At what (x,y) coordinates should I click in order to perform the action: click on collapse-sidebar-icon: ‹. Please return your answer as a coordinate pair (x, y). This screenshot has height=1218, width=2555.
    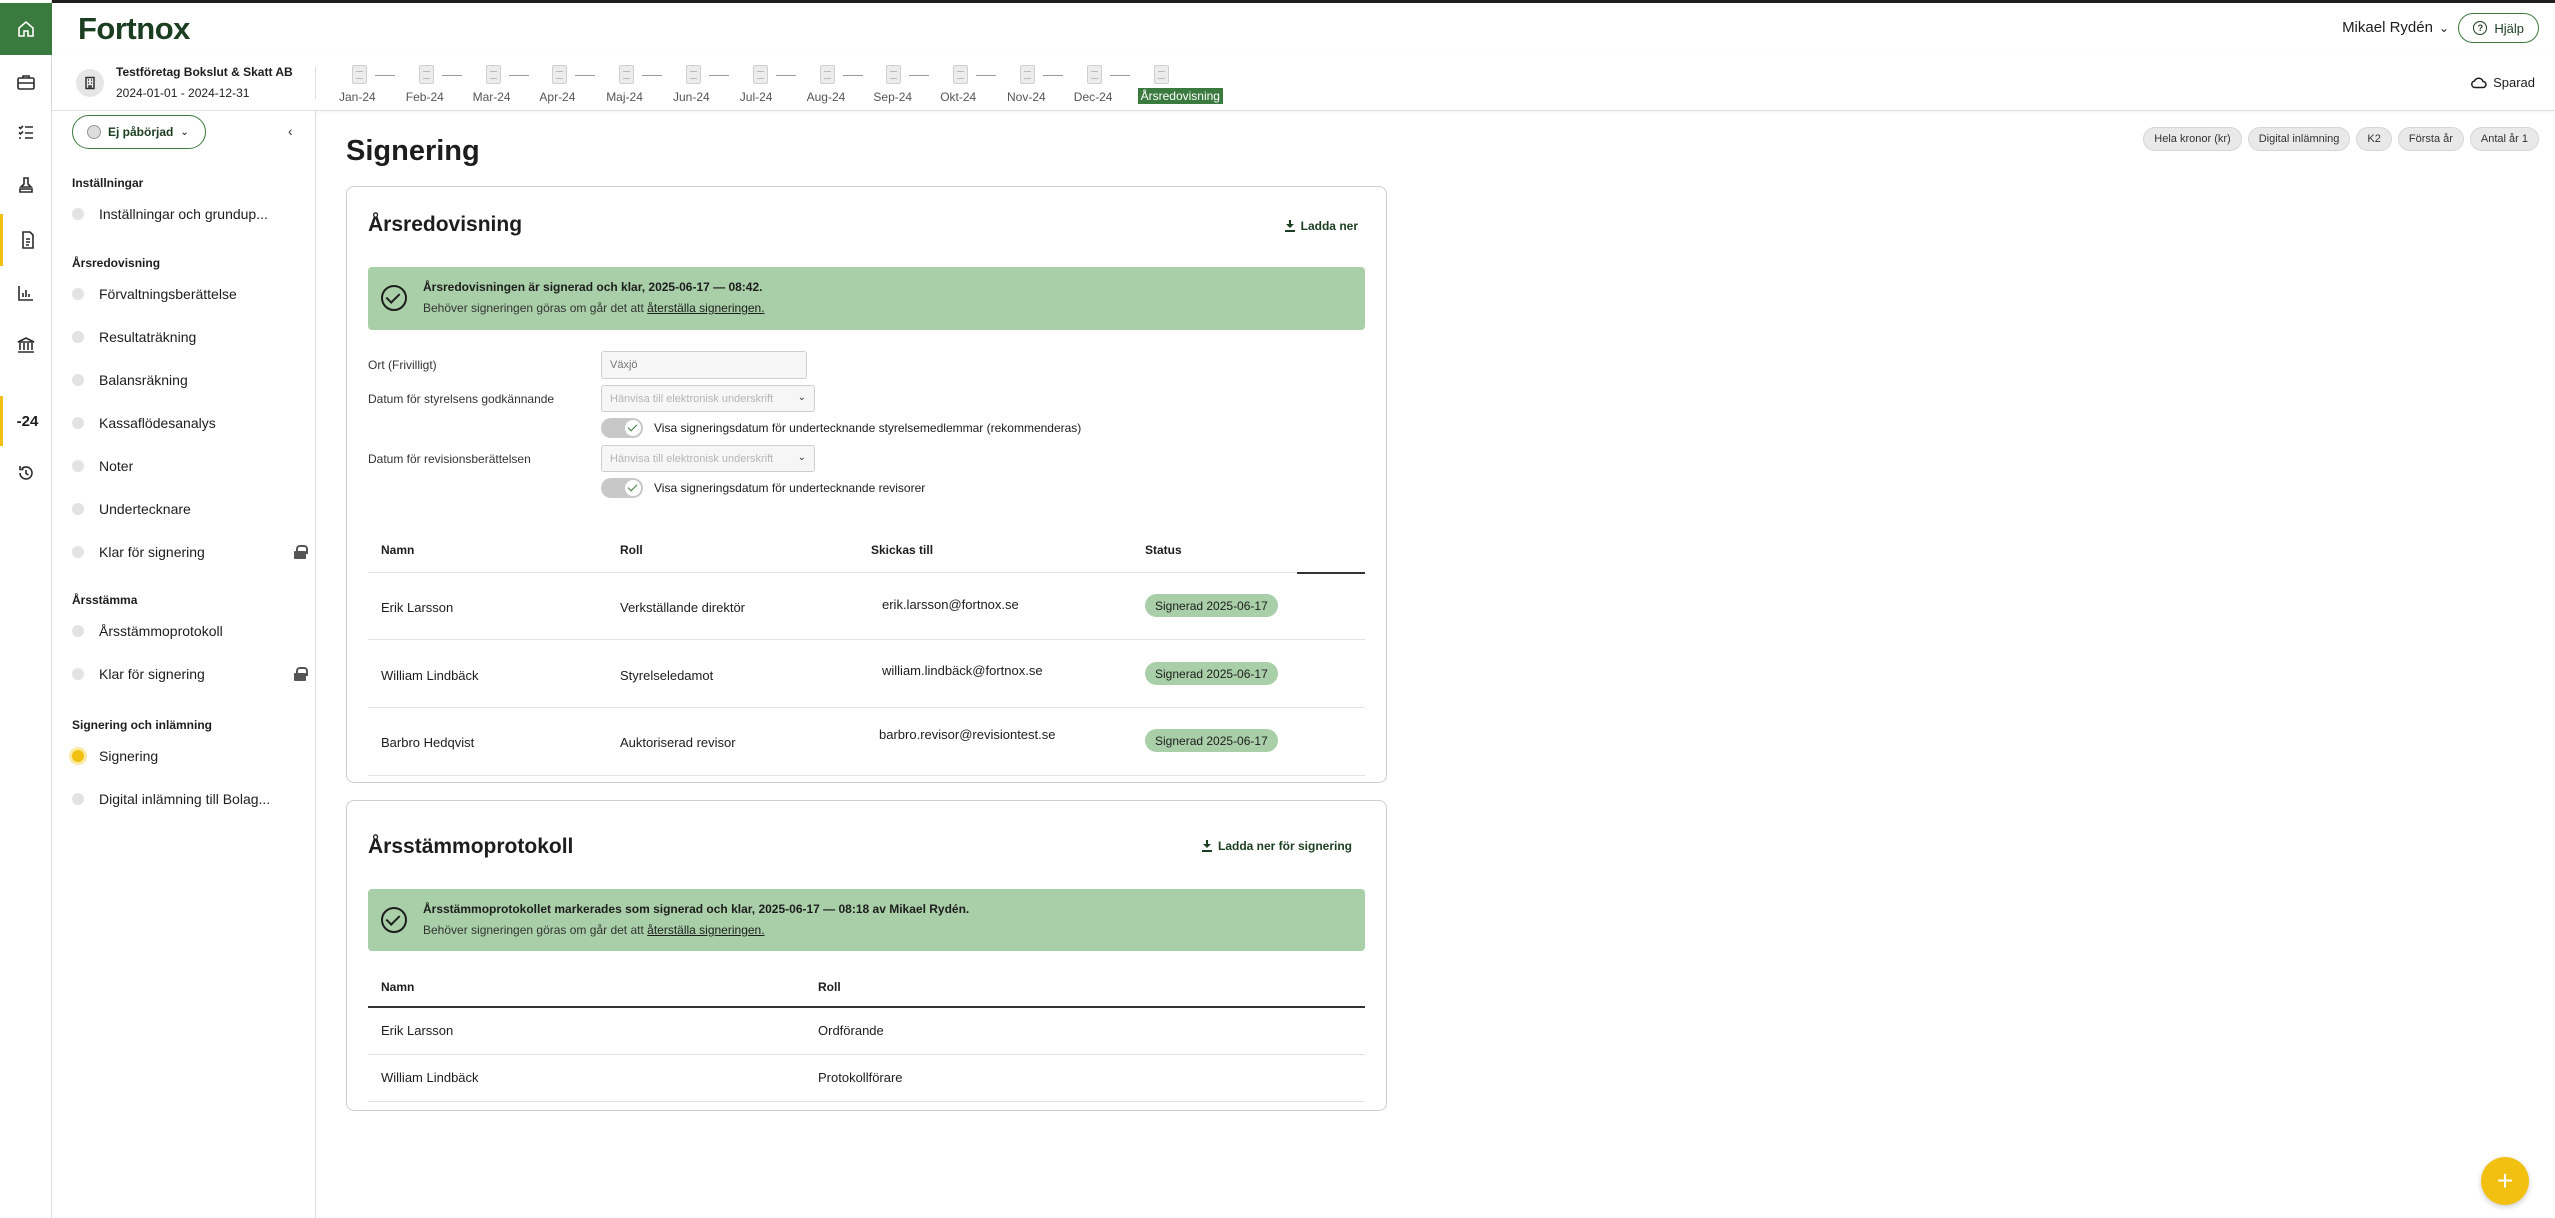
    Looking at the image, I should click on (290, 131).